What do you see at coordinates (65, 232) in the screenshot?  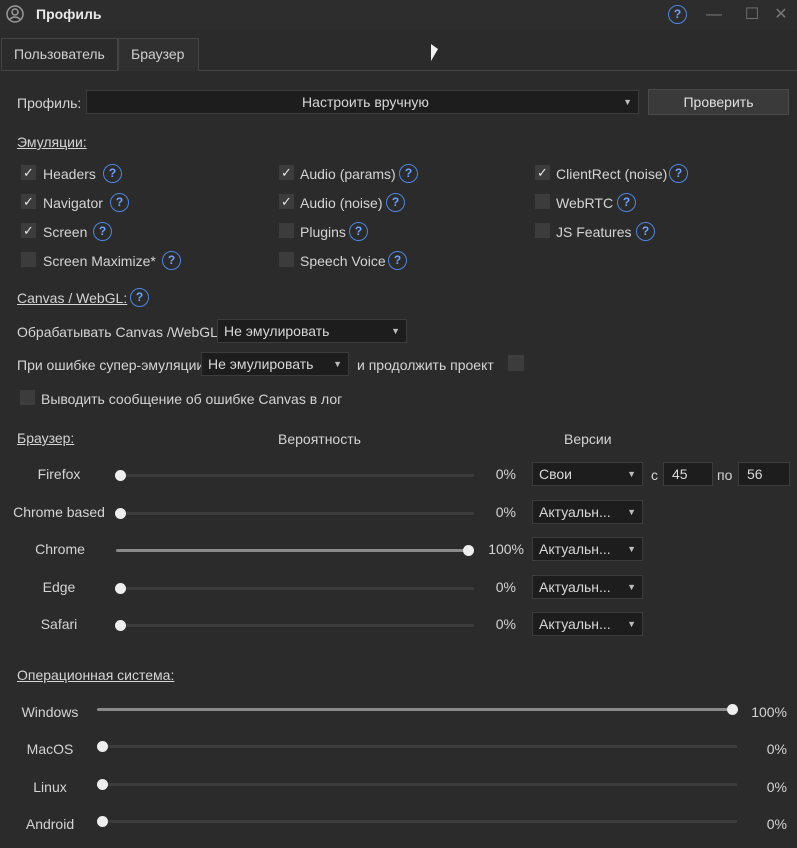 I see `emulation-screen-label: Screen` at bounding box center [65, 232].